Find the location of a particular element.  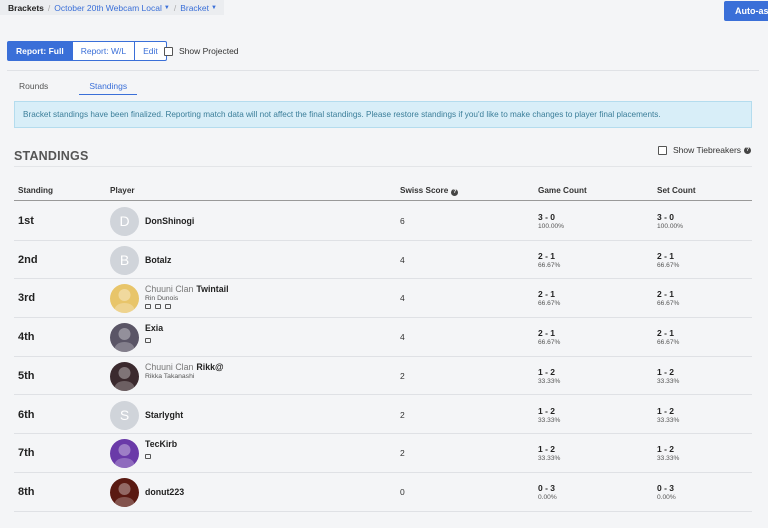

player-name: DonShinogi is located at coordinates (169, 221).